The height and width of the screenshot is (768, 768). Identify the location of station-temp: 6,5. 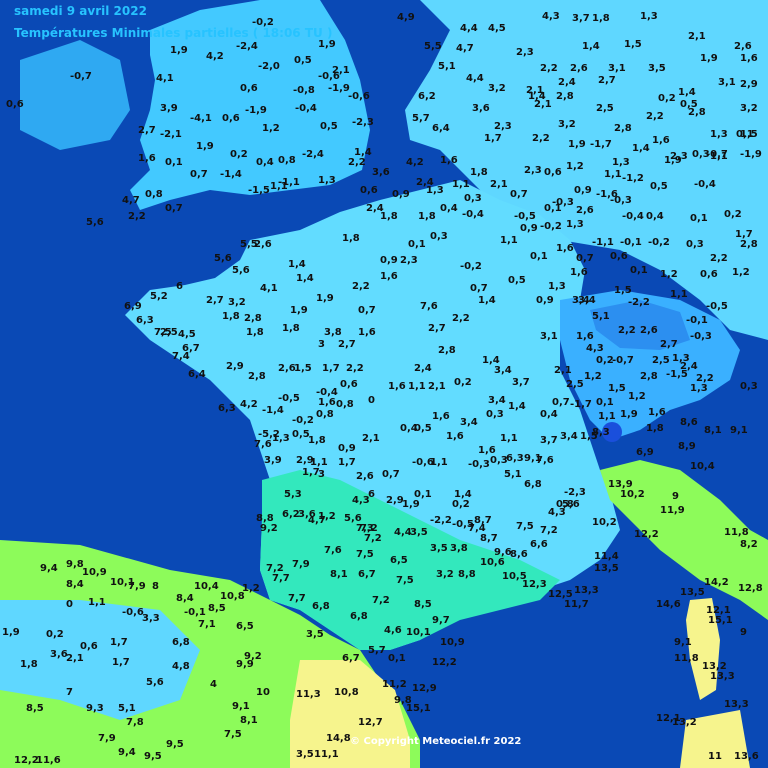
(245, 626).